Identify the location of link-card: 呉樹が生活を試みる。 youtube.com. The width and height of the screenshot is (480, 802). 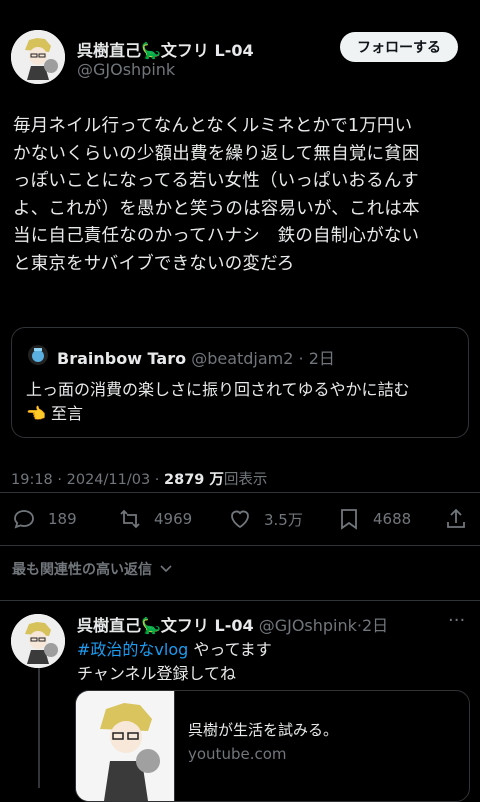
(272, 746).